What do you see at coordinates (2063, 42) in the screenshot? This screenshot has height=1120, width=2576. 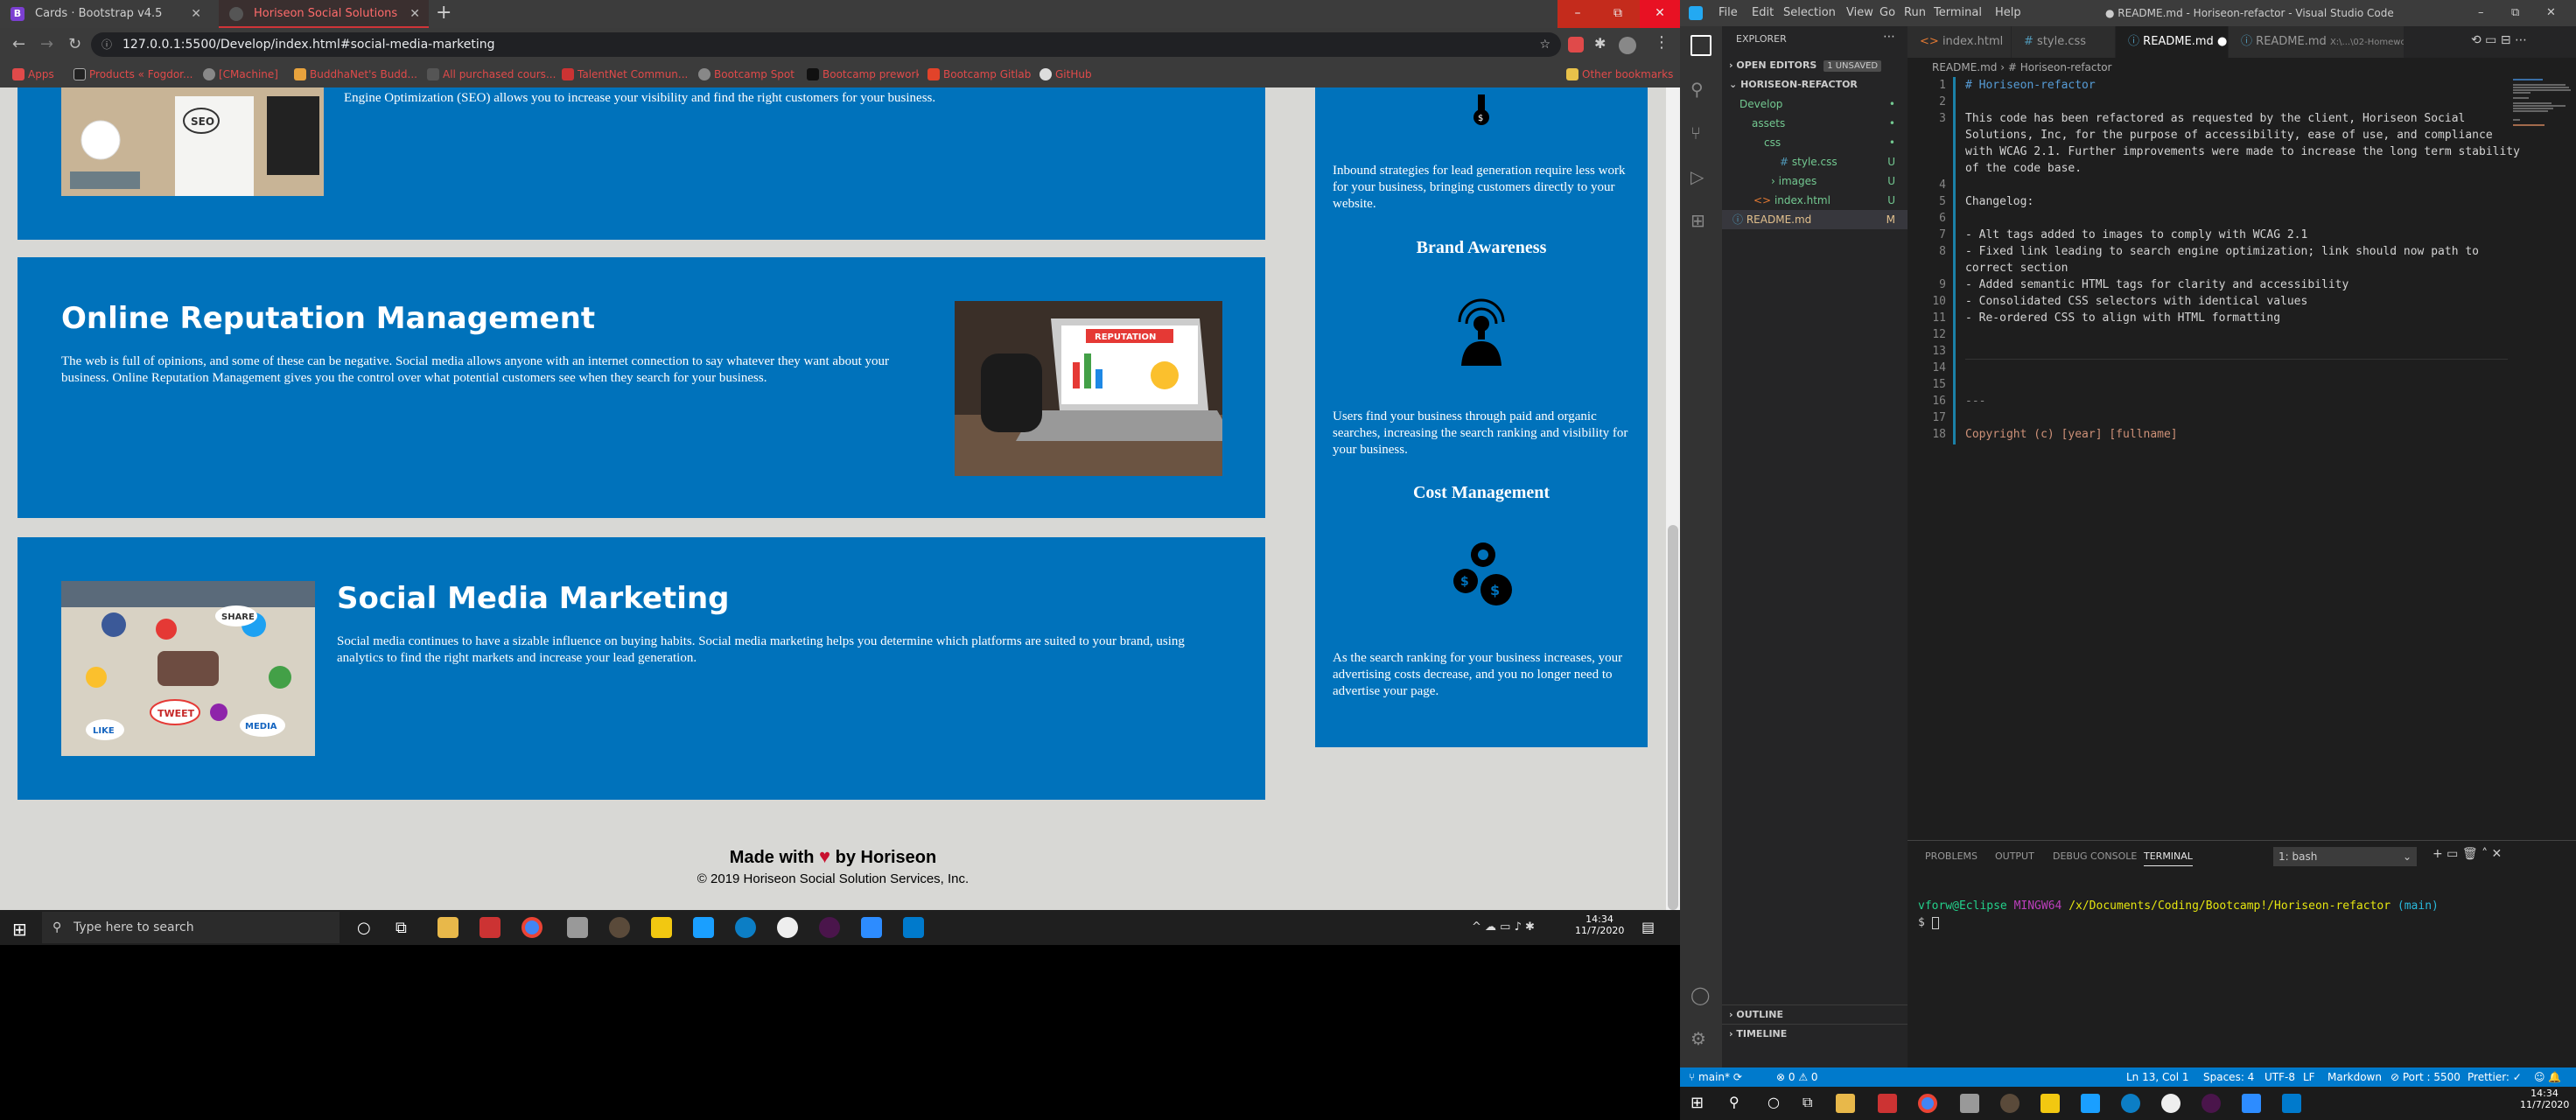 I see `tab-style-css: # style.css` at bounding box center [2063, 42].